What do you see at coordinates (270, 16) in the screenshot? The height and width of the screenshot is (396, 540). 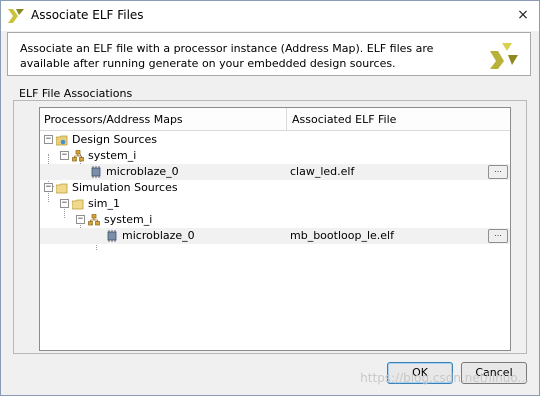 I see `title-bar: Associate ELF Files ×` at bounding box center [270, 16].